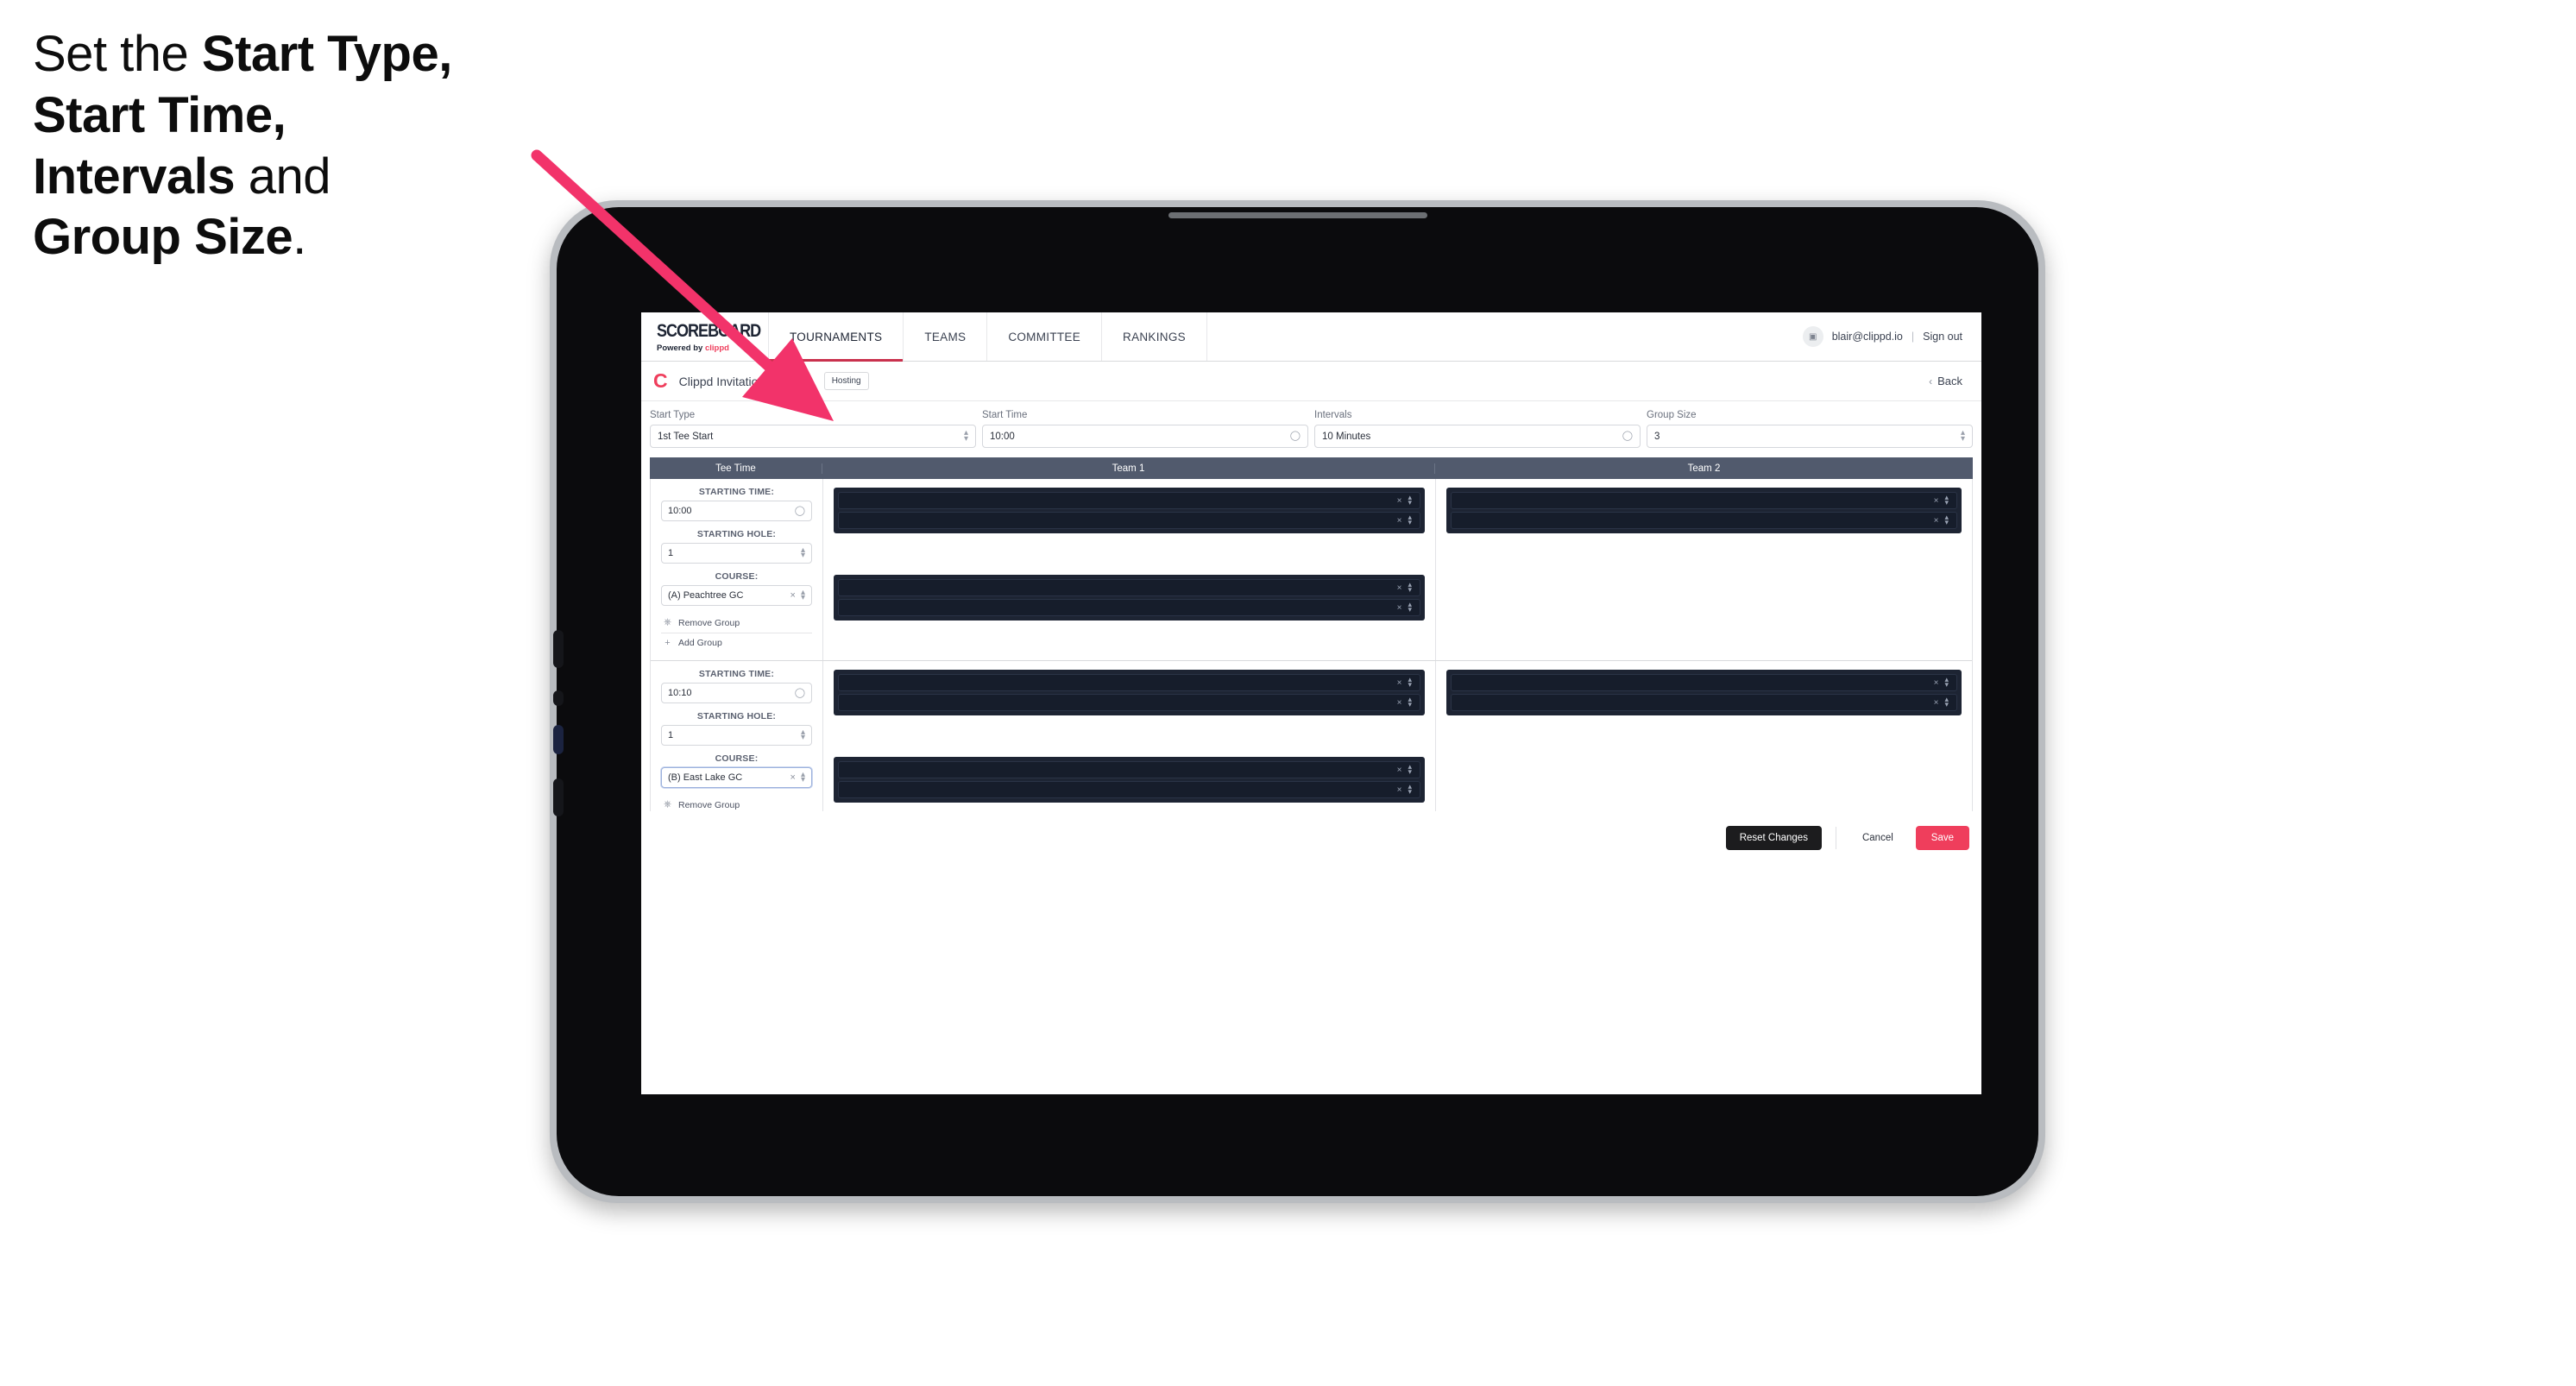 This screenshot has width=2576, height=1386. What do you see at coordinates (1810, 437) in the screenshot?
I see `group-size-stepper: 3 ▴ ▾` at bounding box center [1810, 437].